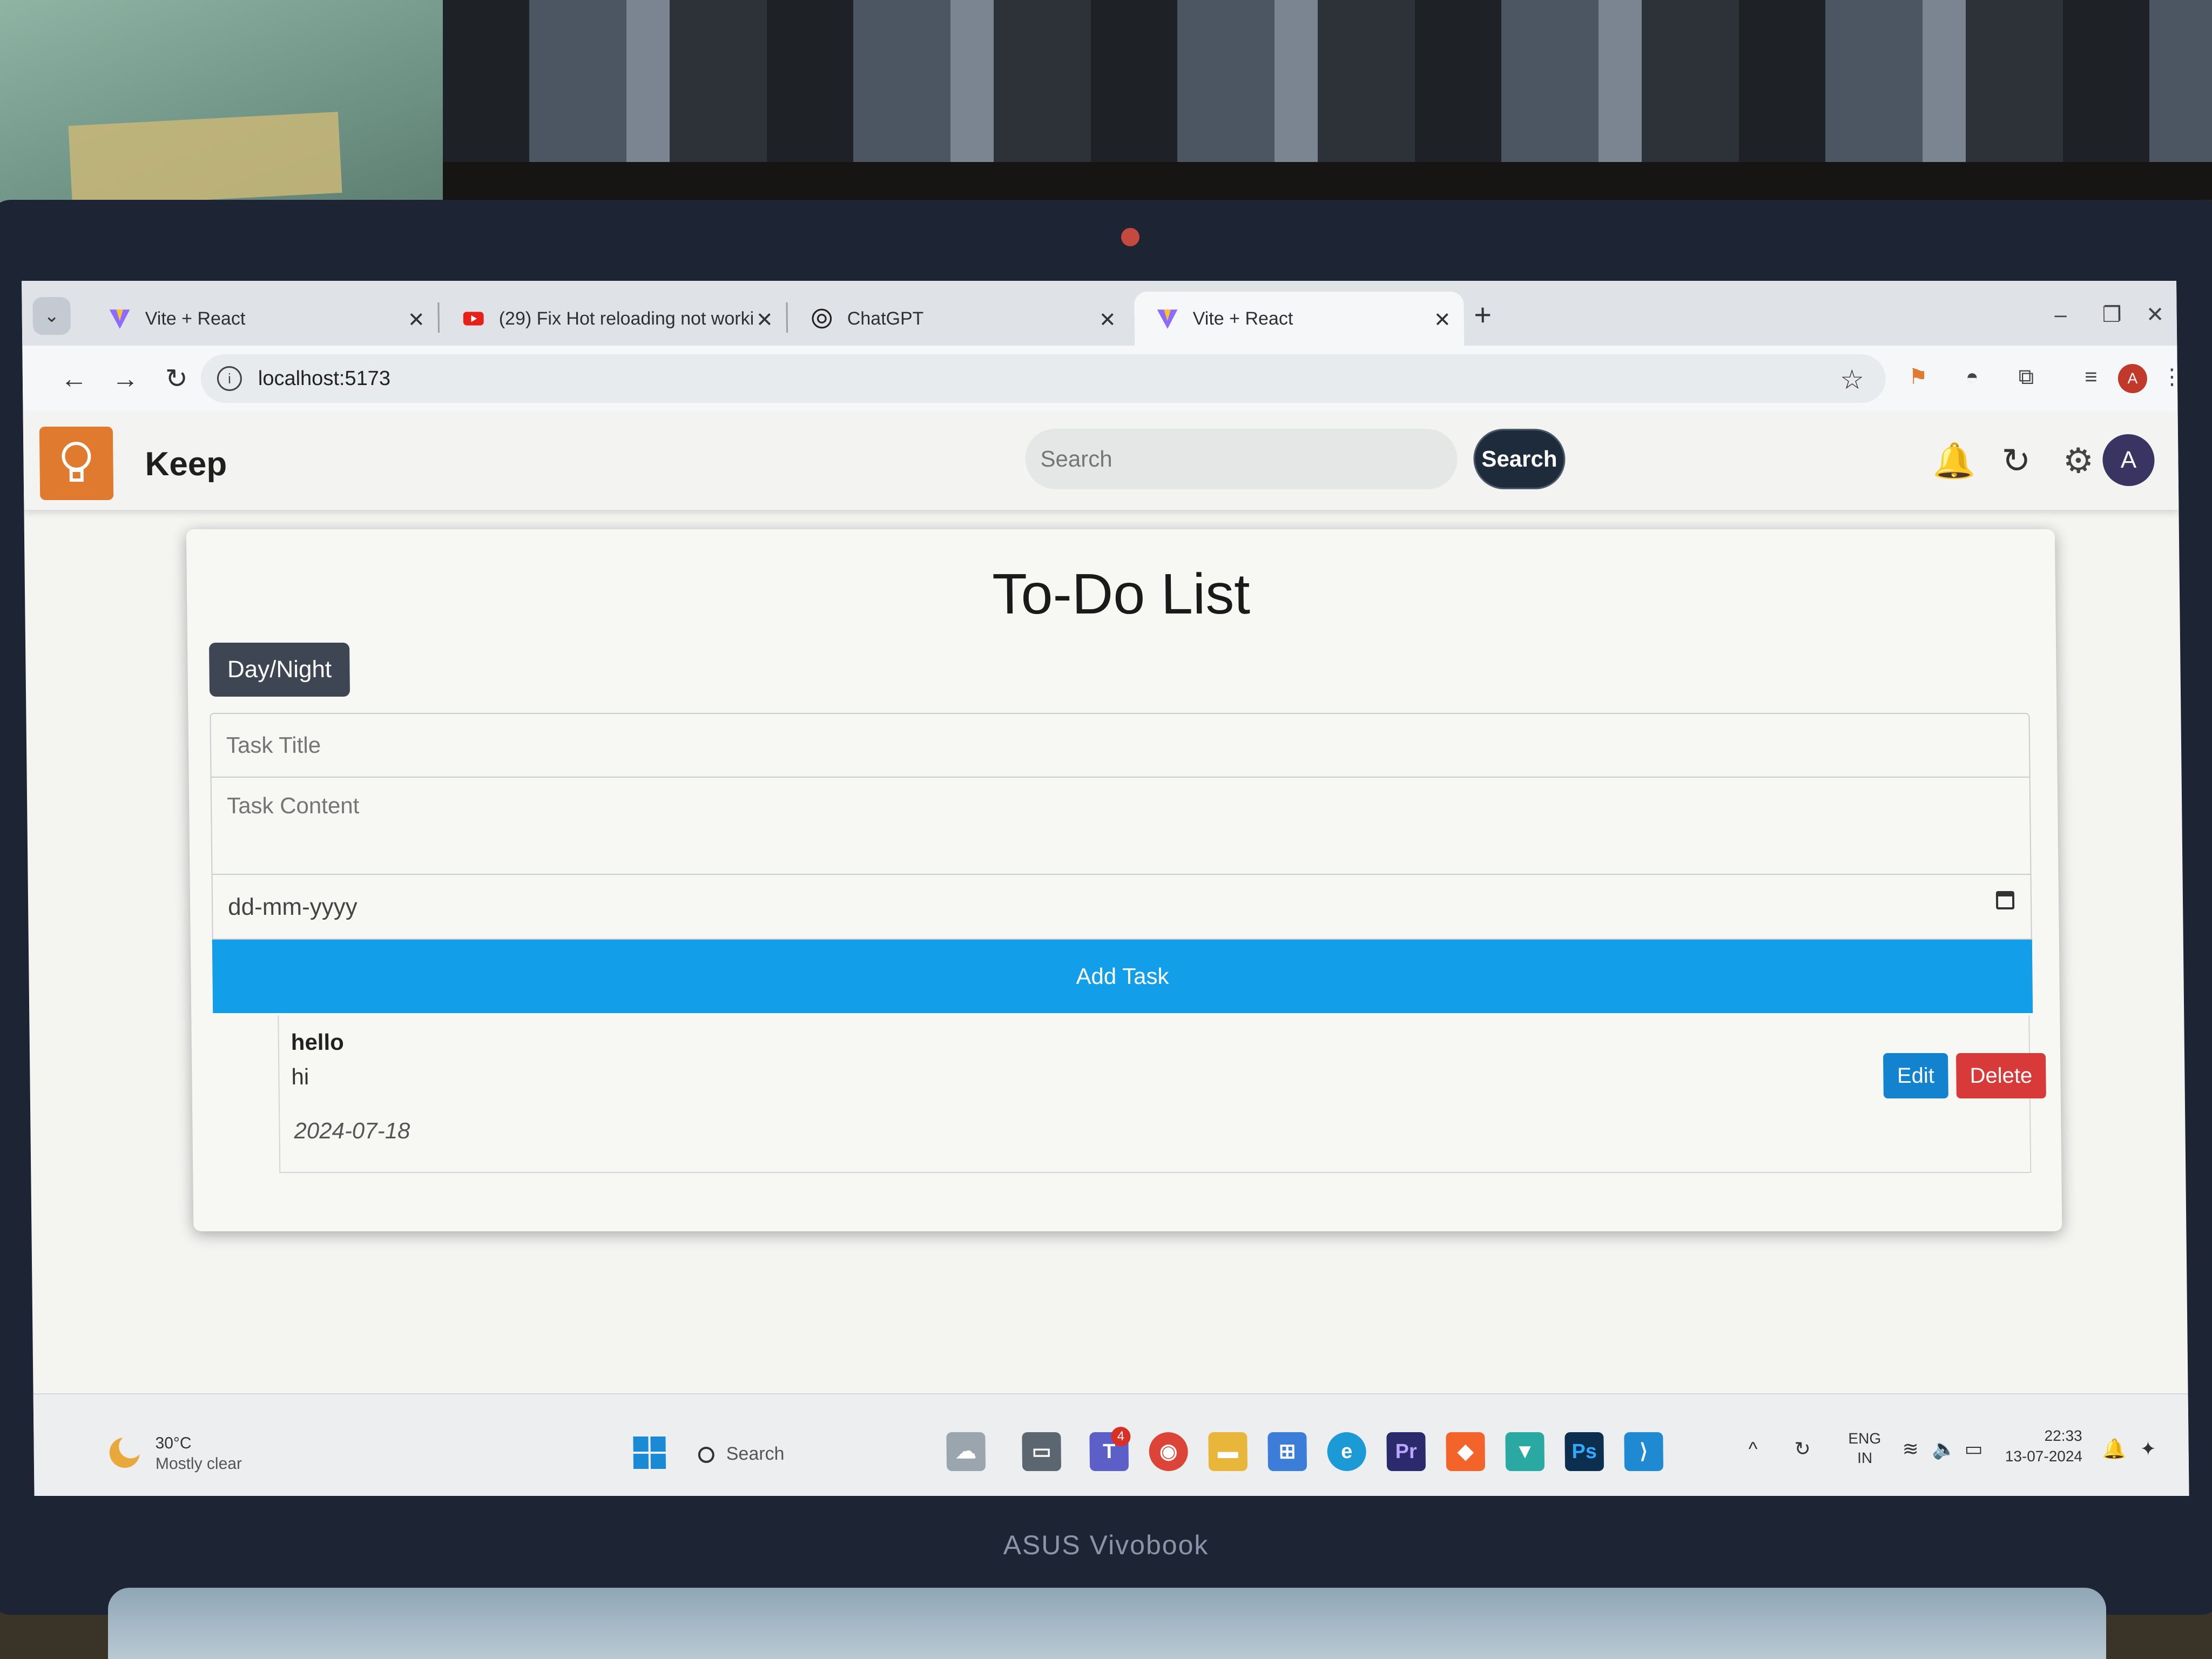 The width and height of the screenshot is (2212, 1659). I want to click on search-icon, so click(706, 1455).